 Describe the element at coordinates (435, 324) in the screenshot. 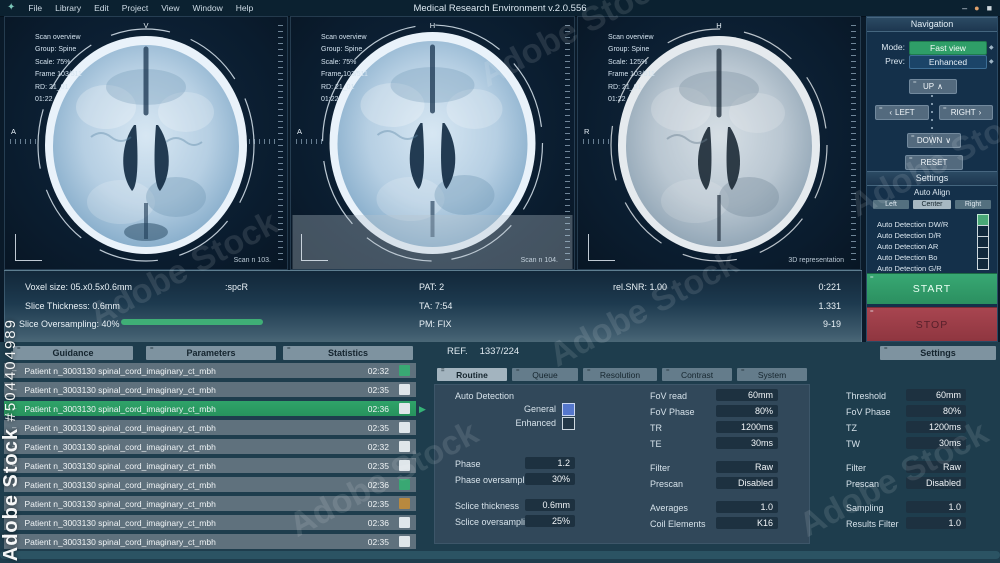

I see `pm-label: PM: FIX` at that location.